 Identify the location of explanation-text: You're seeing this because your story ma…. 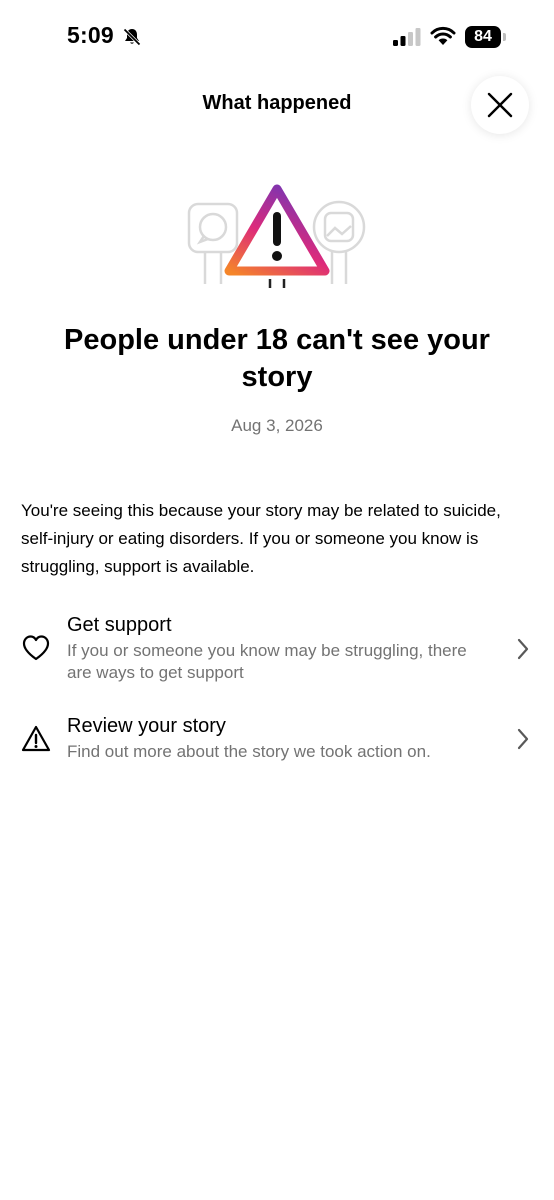
(261, 538).